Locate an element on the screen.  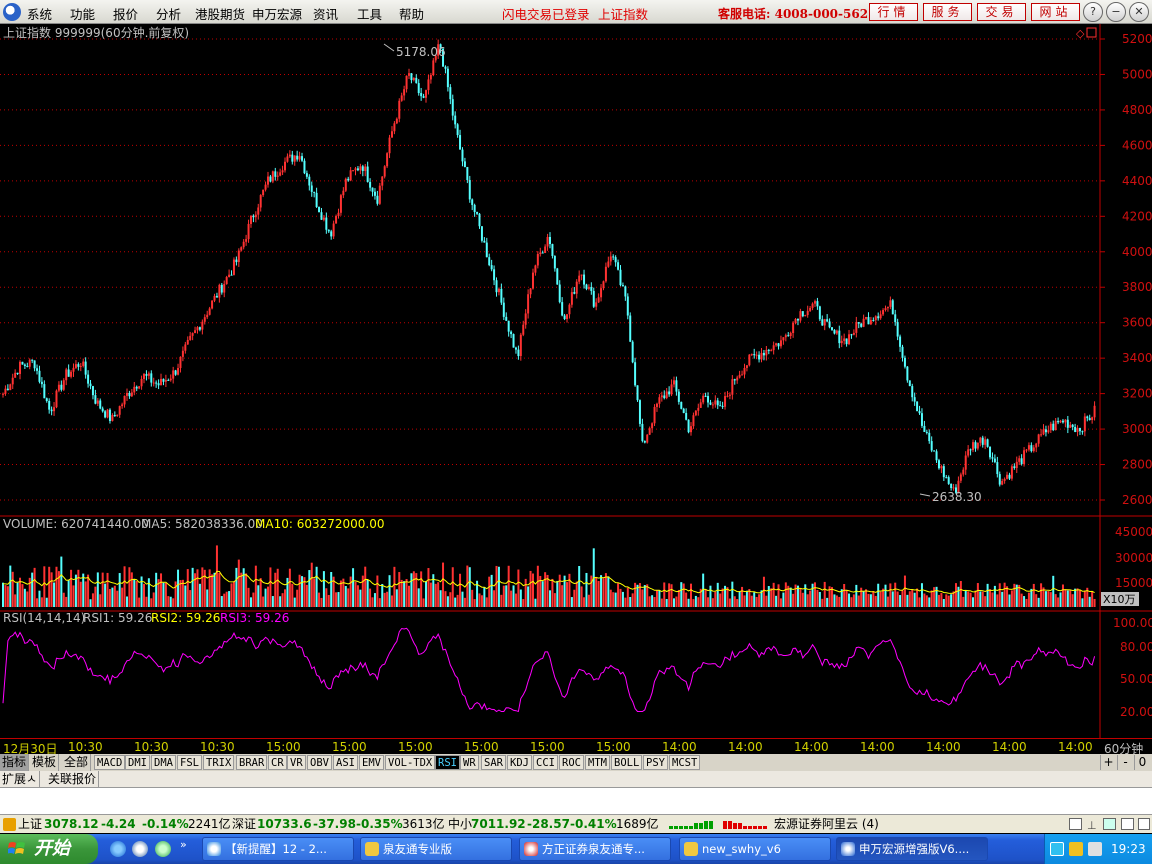
task-item: new_swhy_v6 is located at coordinates (755, 849).